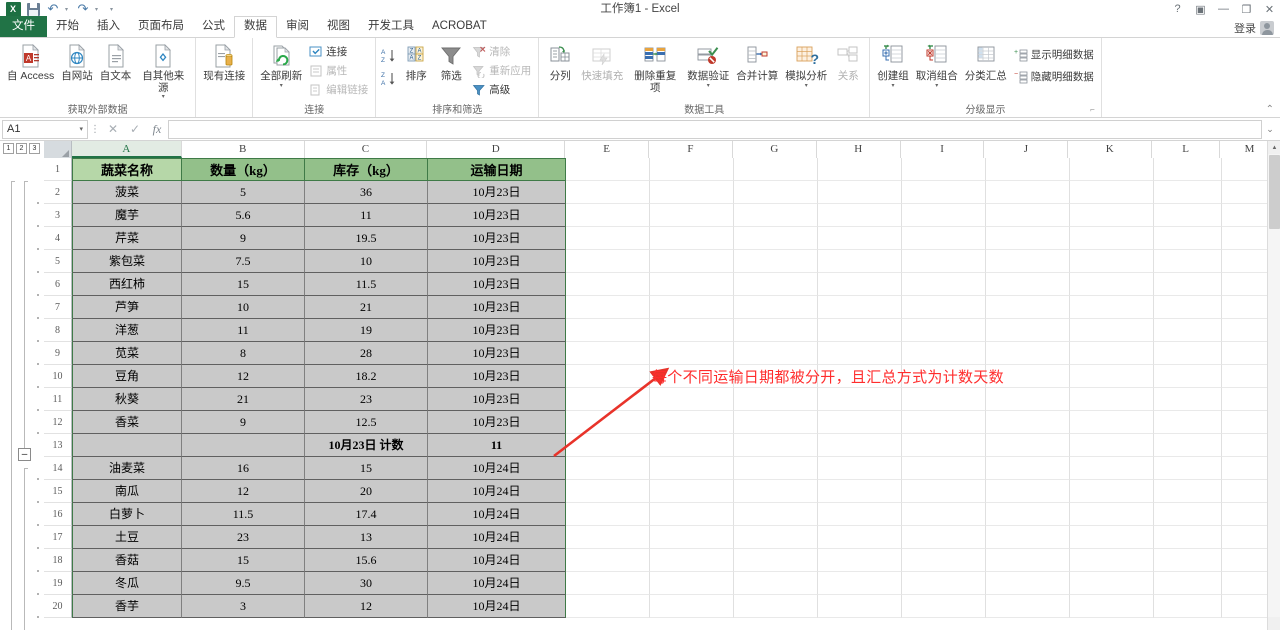  Describe the element at coordinates (774, 149) in the screenshot. I see `column-header-G: G` at that location.